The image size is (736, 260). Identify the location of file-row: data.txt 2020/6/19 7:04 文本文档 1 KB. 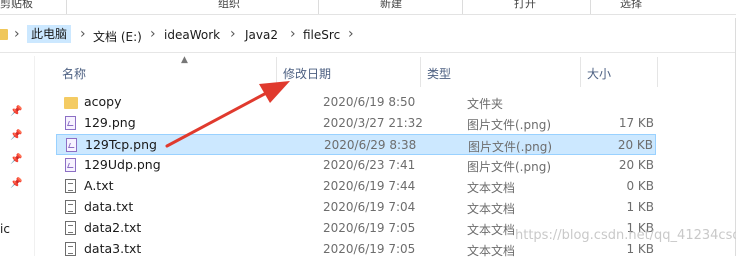
(356, 207).